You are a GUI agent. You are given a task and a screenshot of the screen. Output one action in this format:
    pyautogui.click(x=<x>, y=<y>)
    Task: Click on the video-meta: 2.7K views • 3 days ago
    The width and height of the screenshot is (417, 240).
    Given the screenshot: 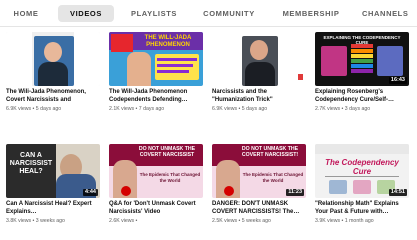 What is the action you would take?
    pyautogui.click(x=343, y=109)
    